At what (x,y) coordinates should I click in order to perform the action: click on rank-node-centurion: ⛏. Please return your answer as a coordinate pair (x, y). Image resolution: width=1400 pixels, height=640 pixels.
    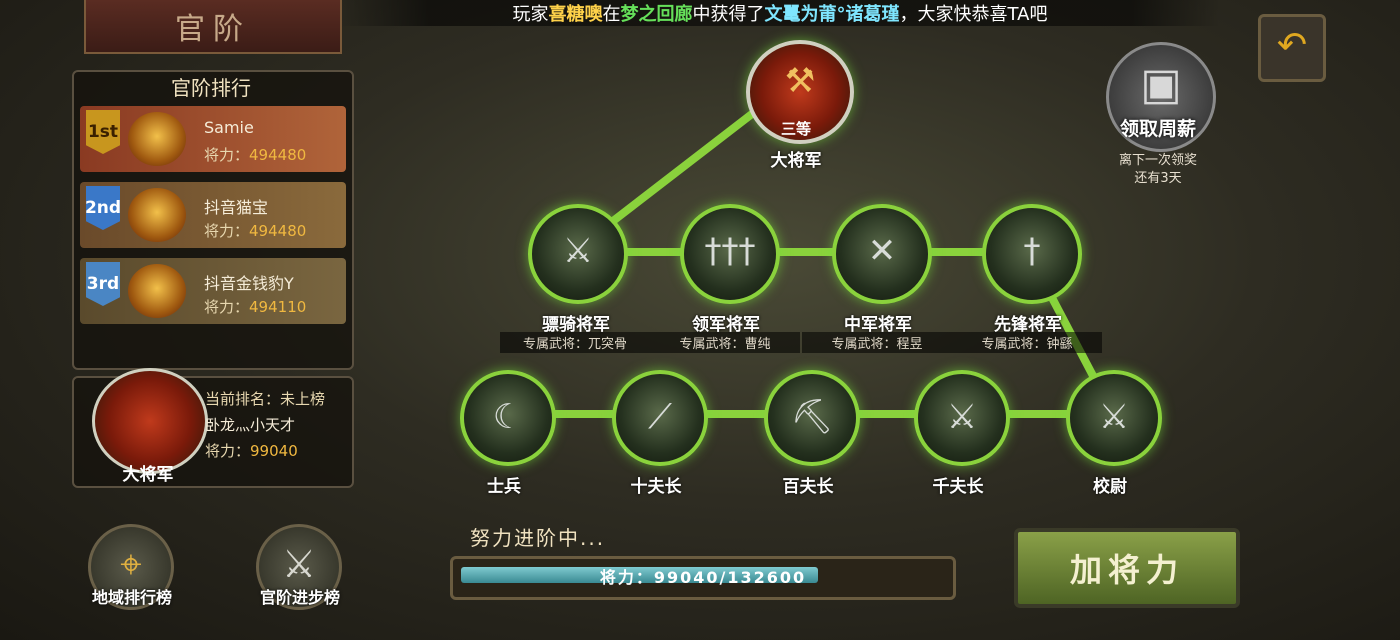
    Looking at the image, I should click on (812, 418).